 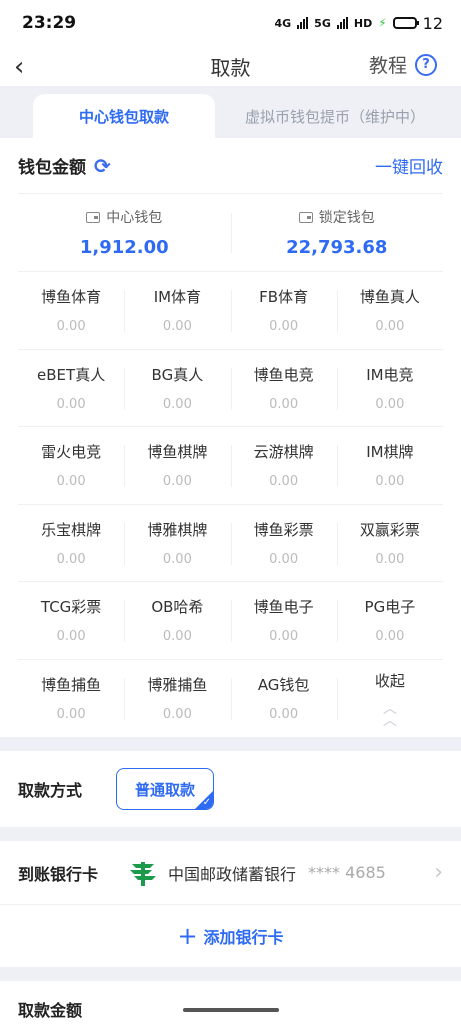 I want to click on platform-item: IM电竞 0.00, so click(x=389, y=388).